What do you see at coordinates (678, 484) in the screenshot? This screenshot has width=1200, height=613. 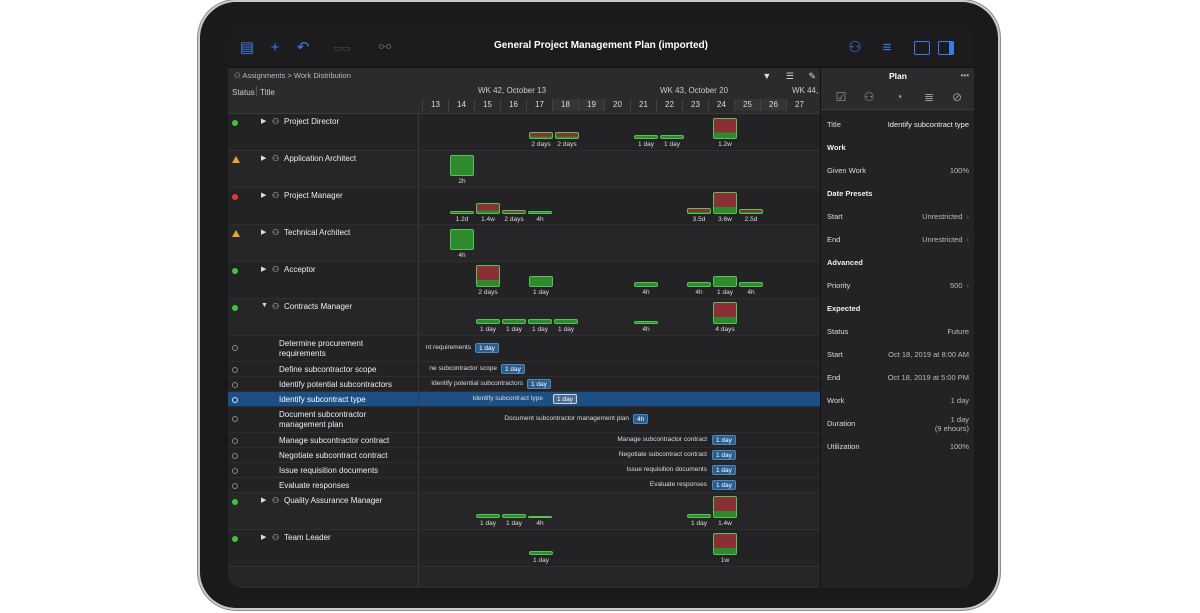 I see `task-gantt-label: Evaluate responses` at bounding box center [678, 484].